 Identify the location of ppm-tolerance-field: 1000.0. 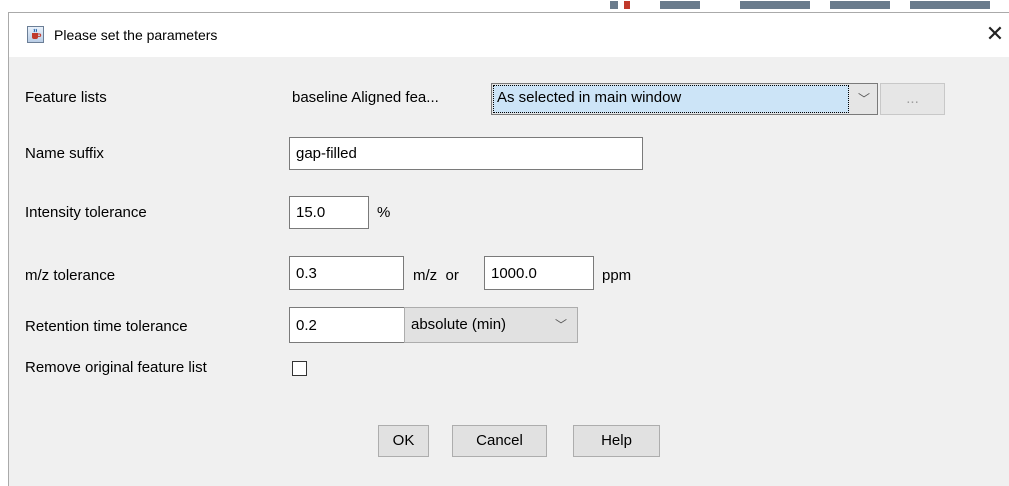
(539, 273).